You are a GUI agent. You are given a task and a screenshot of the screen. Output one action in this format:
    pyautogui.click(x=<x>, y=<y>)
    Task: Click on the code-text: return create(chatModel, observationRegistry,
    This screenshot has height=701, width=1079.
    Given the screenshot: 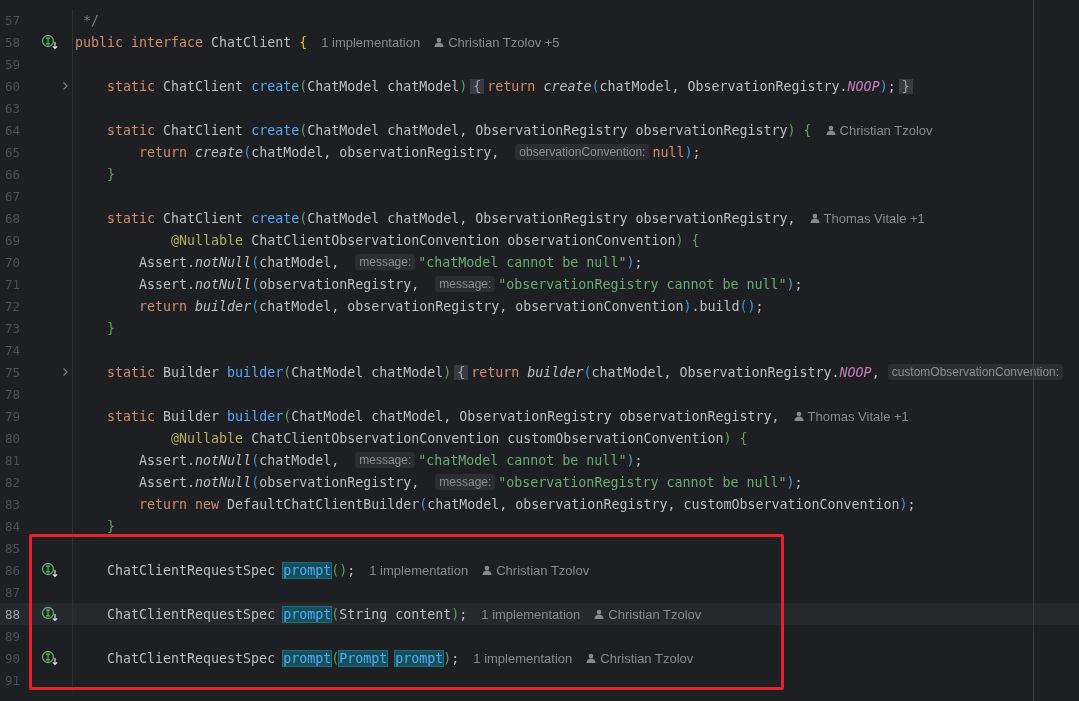 What is the action you would take?
    pyautogui.click(x=319, y=152)
    